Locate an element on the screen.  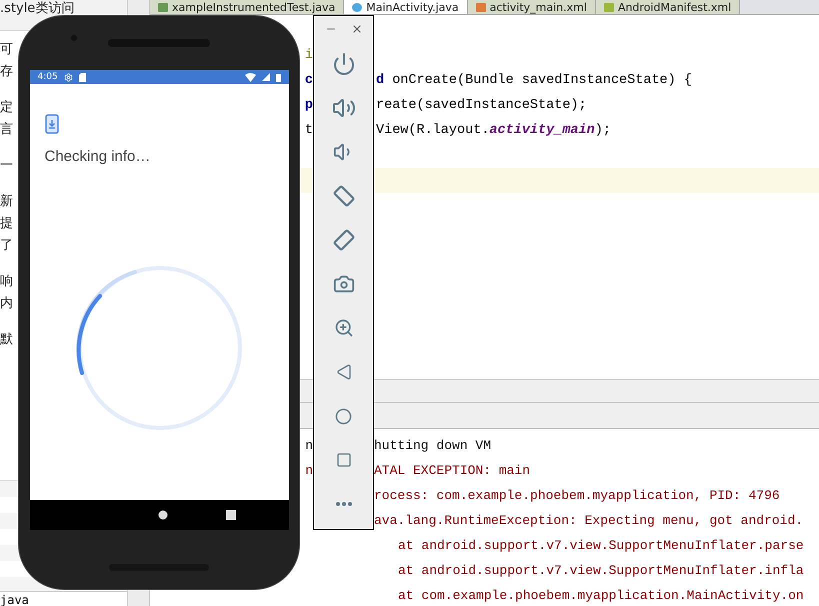
doc-text: 默 is located at coordinates (6, 340).